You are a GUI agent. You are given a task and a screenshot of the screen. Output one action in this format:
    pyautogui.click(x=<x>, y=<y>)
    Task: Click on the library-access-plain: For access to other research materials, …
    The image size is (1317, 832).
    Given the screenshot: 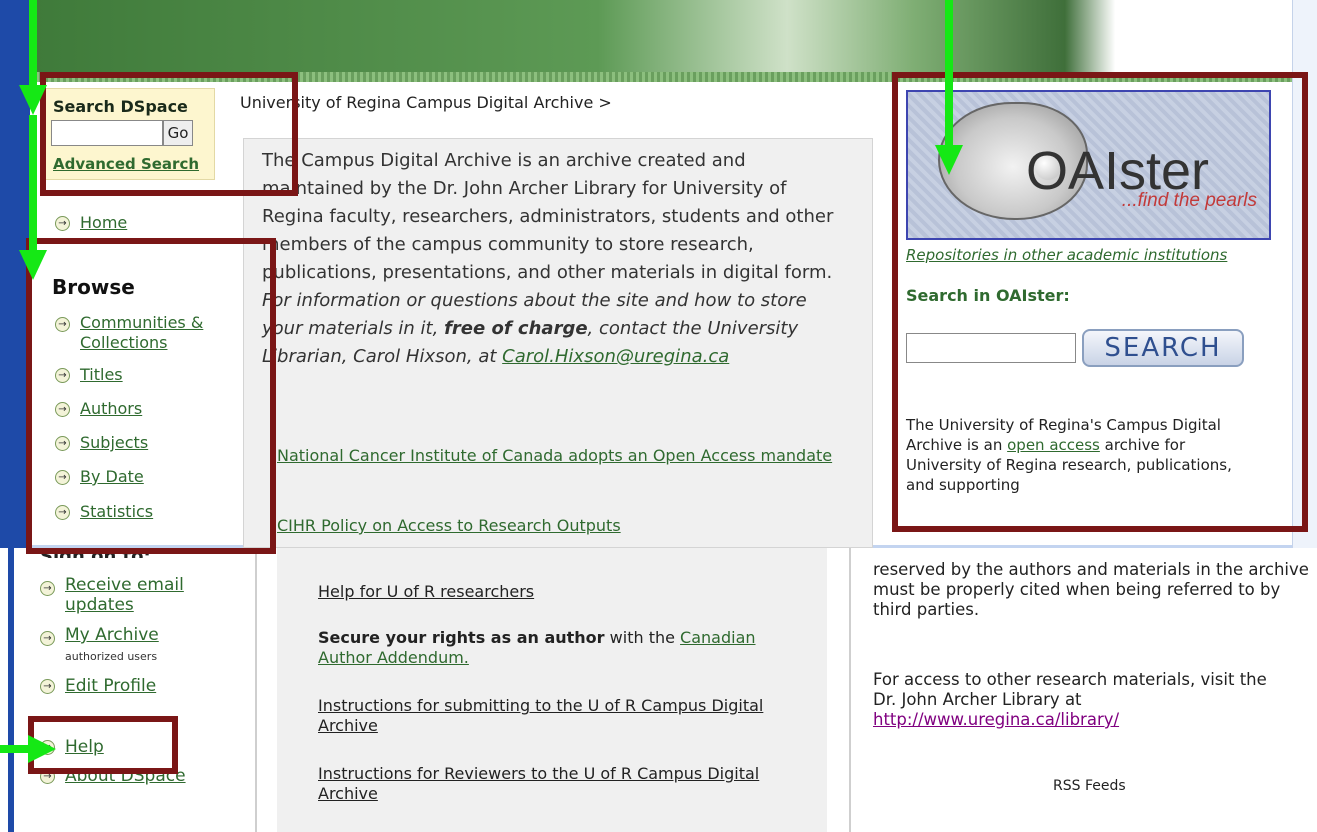 What is the action you would take?
    pyautogui.click(x=1070, y=689)
    